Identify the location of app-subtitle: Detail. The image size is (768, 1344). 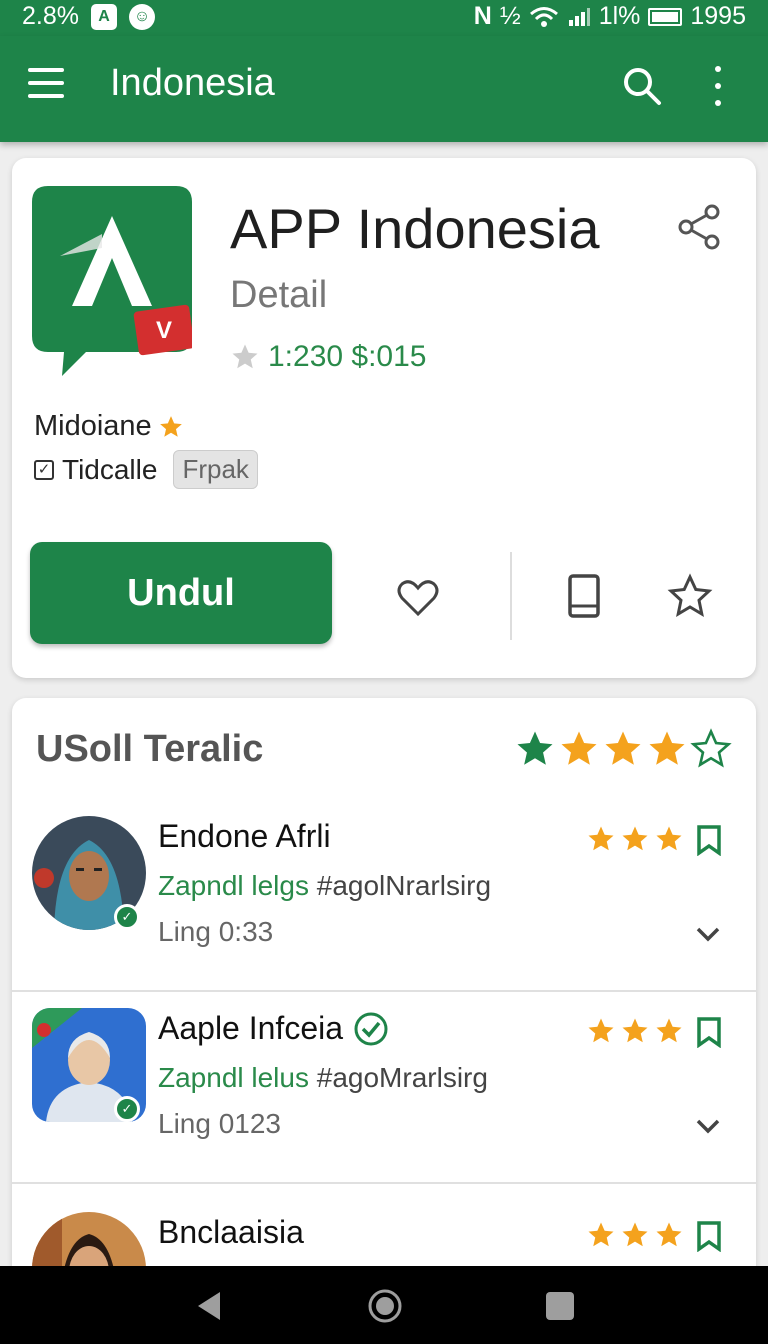
(279, 295).